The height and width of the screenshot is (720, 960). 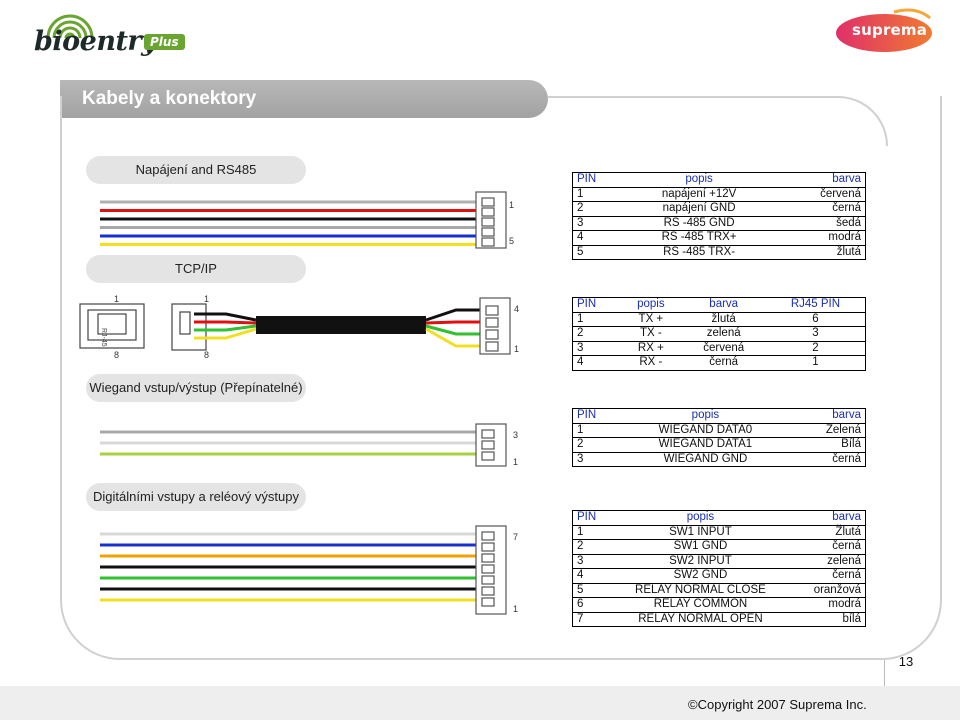 What do you see at coordinates (196, 170) in the screenshot?
I see `section-power-rs485: Napájení and RS485` at bounding box center [196, 170].